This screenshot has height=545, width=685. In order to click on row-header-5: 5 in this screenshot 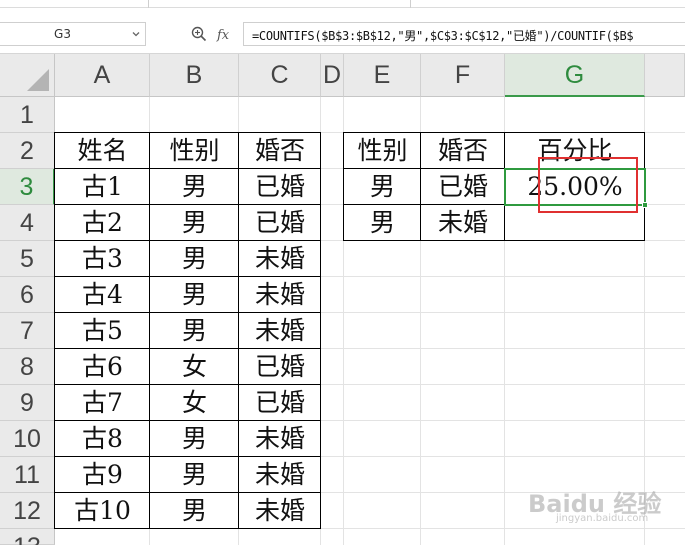, I will do `click(27, 259)`.